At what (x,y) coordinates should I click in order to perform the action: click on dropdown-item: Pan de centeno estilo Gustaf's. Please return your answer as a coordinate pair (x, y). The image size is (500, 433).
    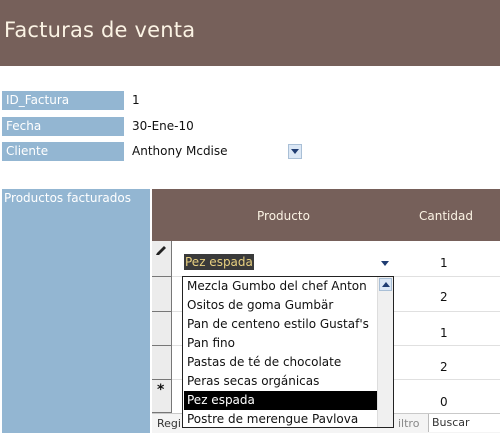
    Looking at the image, I should click on (281, 324).